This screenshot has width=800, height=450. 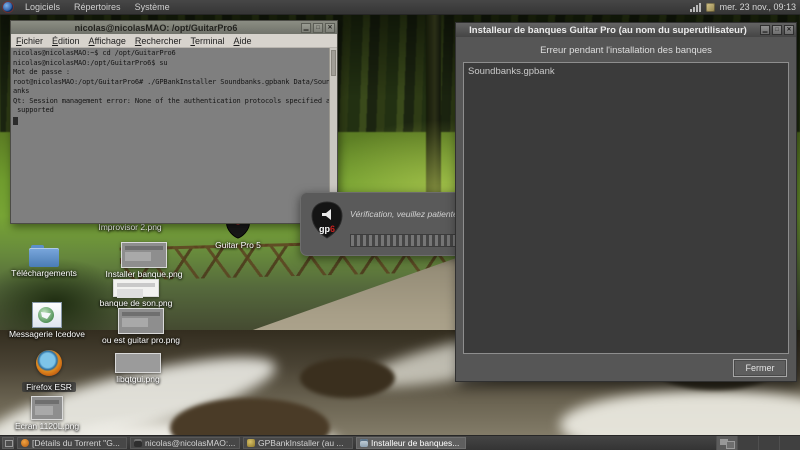 I want to click on installer-window-icon, so click(x=364, y=443).